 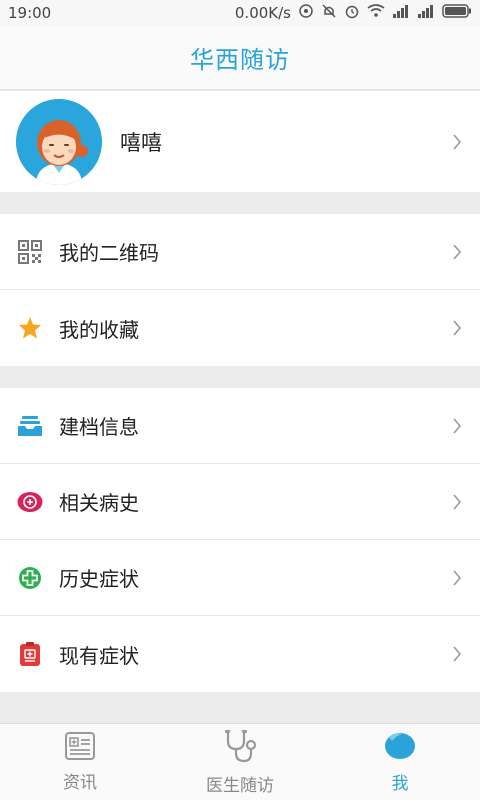 What do you see at coordinates (240, 328) in the screenshot?
I see `menu-item-favorites: 我的收藏` at bounding box center [240, 328].